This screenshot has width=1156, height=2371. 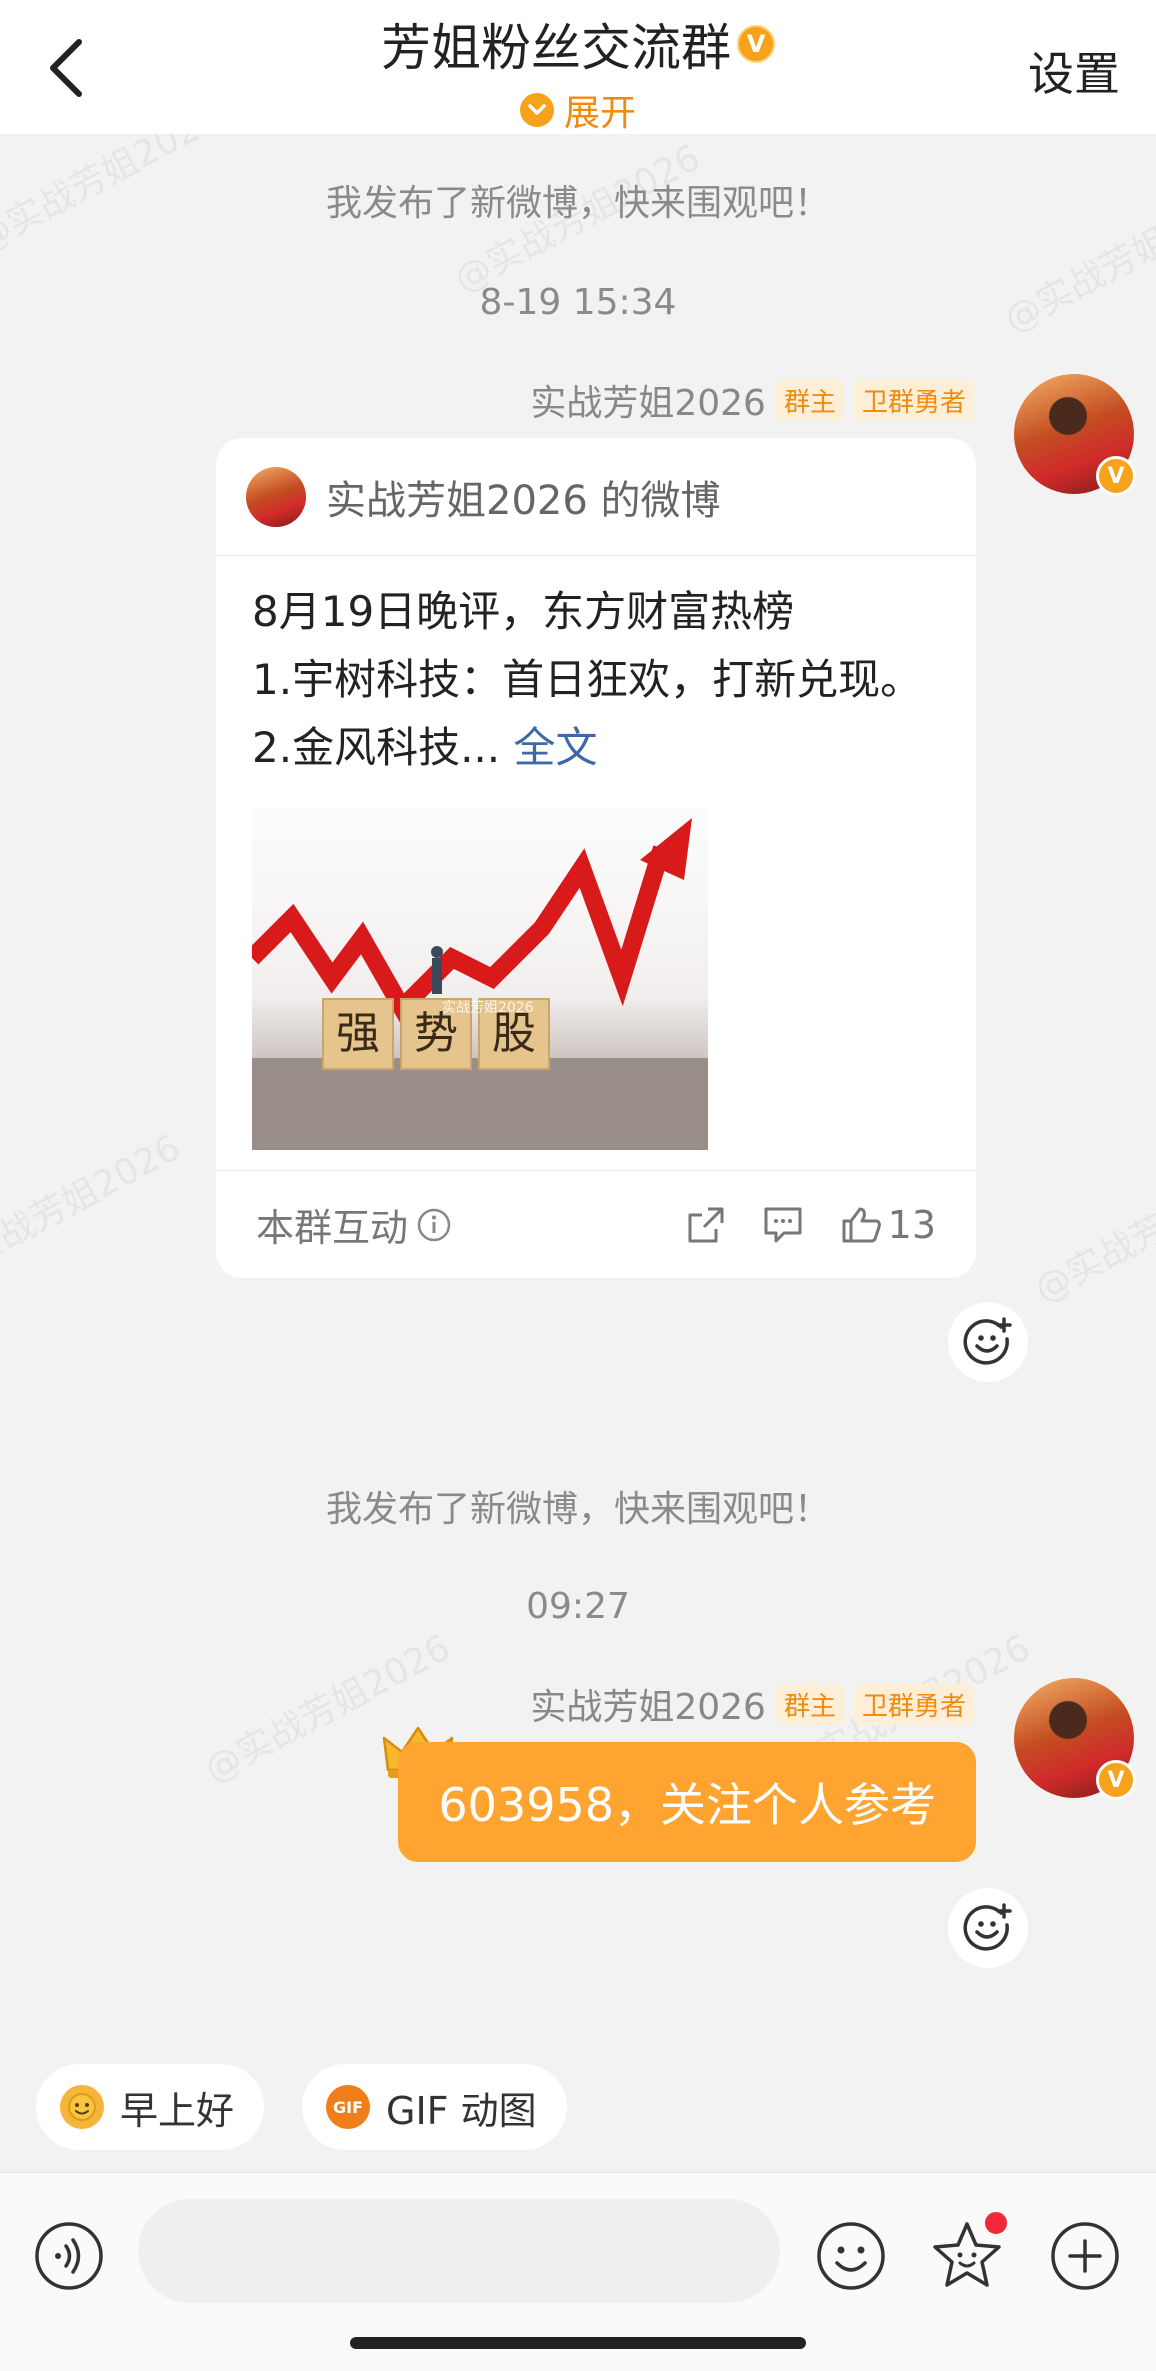 I want to click on plus-circle-icon, so click(x=1085, y=2256).